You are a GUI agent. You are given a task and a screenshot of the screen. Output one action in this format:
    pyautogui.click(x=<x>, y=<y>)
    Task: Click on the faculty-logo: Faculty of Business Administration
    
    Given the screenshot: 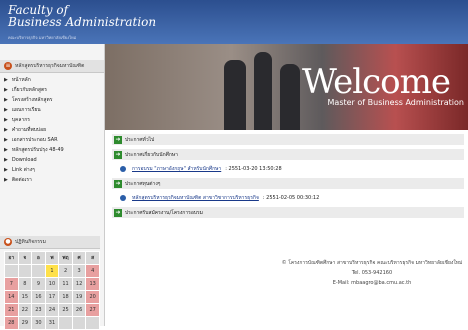 What is the action you would take?
    pyautogui.click(x=82, y=16)
    